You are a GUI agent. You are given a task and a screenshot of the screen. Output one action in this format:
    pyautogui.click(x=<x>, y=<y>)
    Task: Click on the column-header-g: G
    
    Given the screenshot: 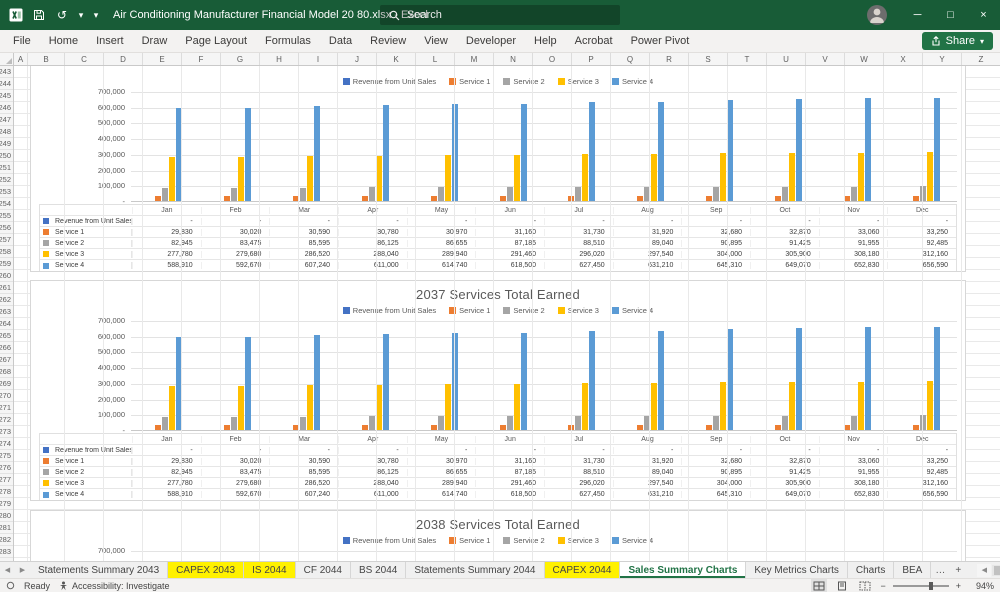 What is the action you would take?
    pyautogui.click(x=240, y=59)
    